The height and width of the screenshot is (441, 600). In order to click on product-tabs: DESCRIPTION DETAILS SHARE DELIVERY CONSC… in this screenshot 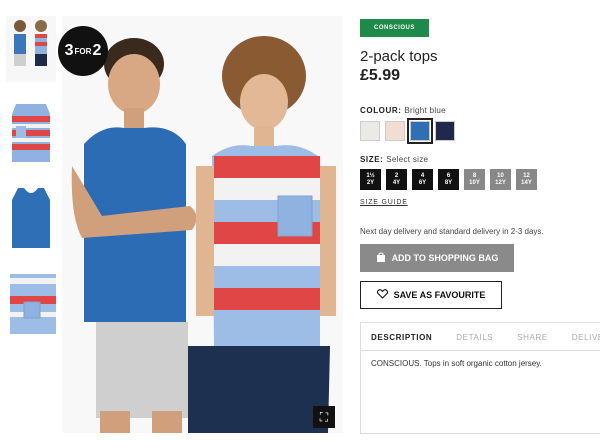, I will do `click(480, 378)`.